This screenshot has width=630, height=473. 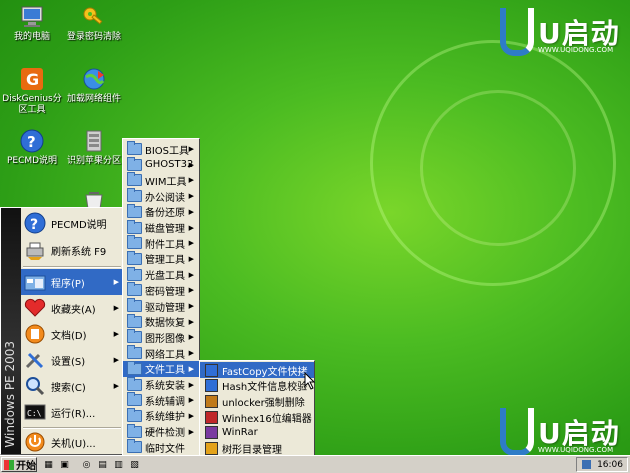 I want to click on winhex-icon, so click(x=211, y=417).